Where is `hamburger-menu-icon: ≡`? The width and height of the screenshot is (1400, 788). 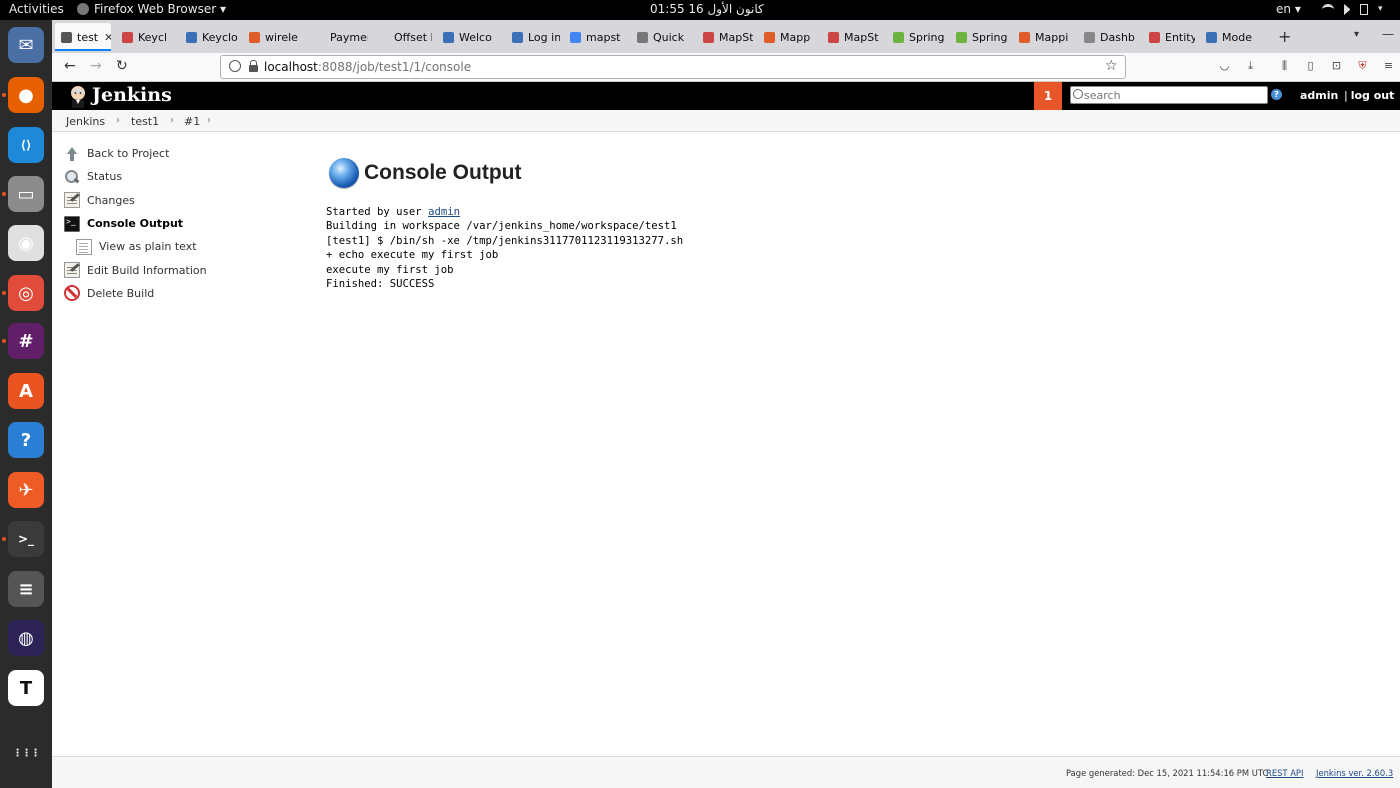 hamburger-menu-icon: ≡ is located at coordinates (1388, 65).